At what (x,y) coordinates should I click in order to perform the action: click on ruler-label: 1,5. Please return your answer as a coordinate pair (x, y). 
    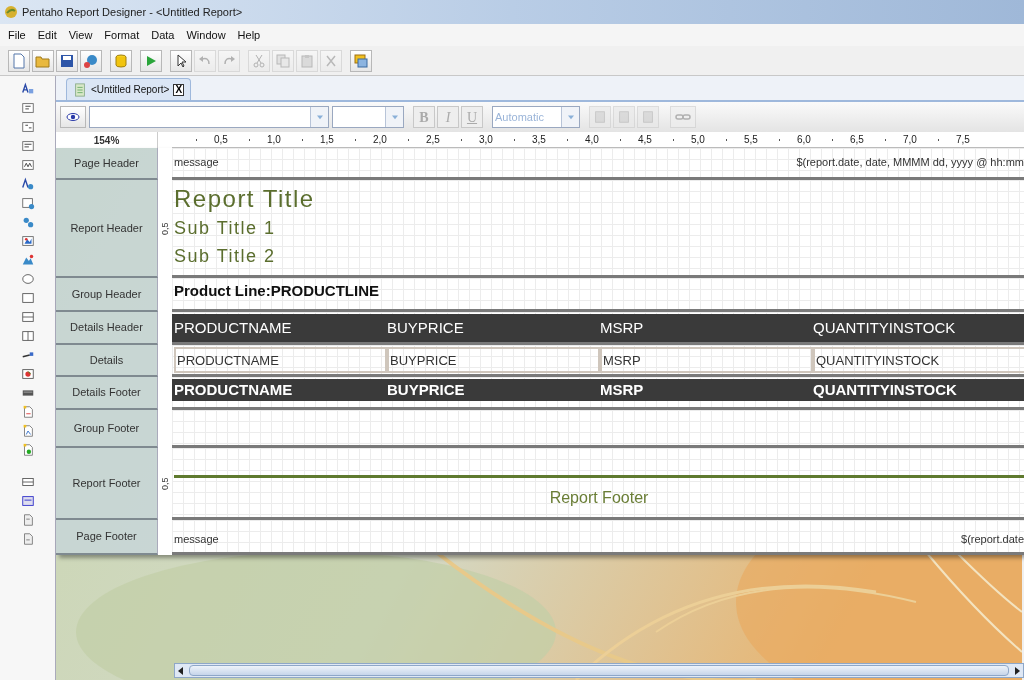
    Looking at the image, I should click on (327, 140).